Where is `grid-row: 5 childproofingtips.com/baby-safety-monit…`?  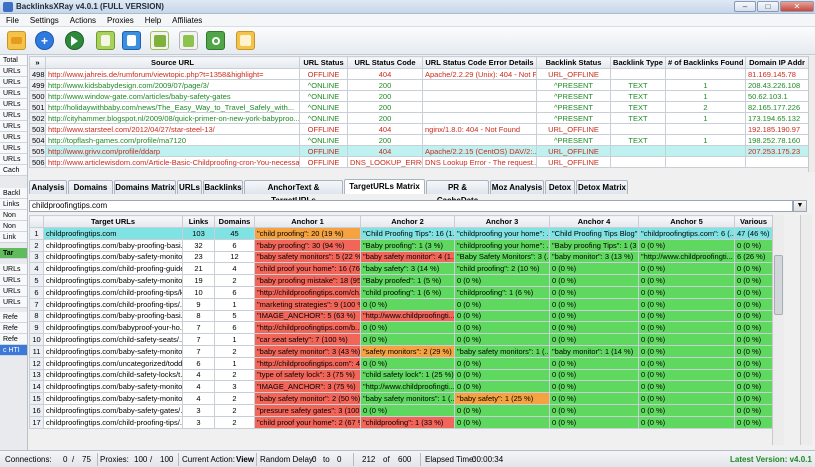 grid-row: 5 childproofingtips.com/baby-safety-monit… is located at coordinates (401, 280).